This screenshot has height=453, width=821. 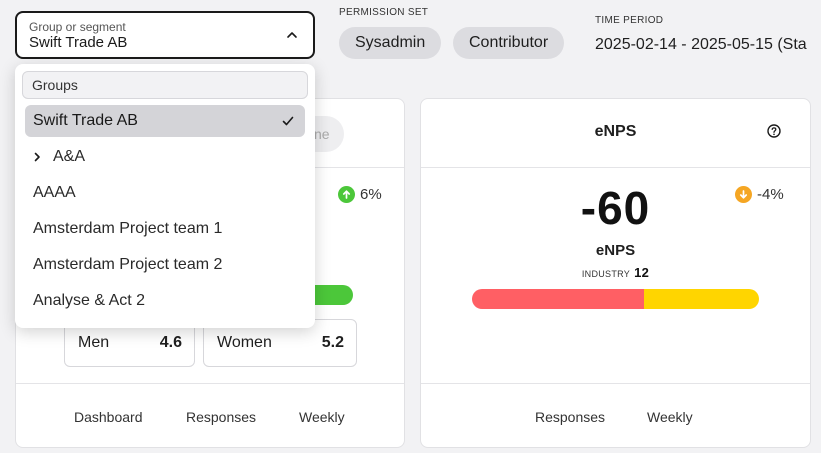 What do you see at coordinates (288, 121) in the screenshot?
I see `check-icon` at bounding box center [288, 121].